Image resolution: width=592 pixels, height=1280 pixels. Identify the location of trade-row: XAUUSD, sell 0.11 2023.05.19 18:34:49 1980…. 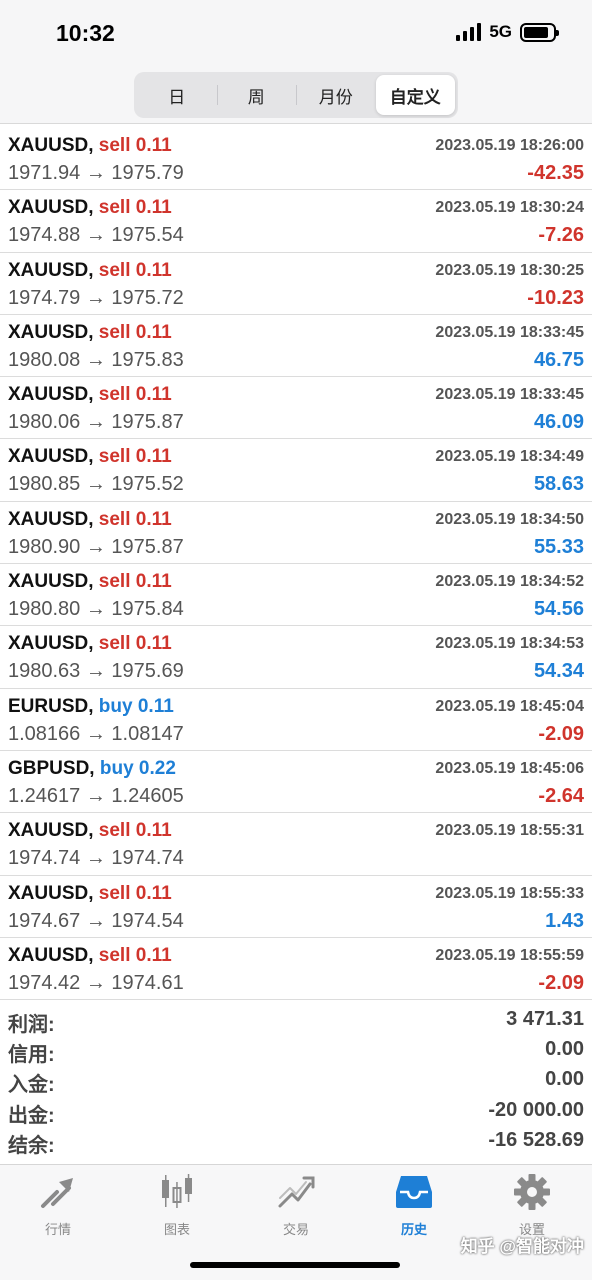
(296, 470).